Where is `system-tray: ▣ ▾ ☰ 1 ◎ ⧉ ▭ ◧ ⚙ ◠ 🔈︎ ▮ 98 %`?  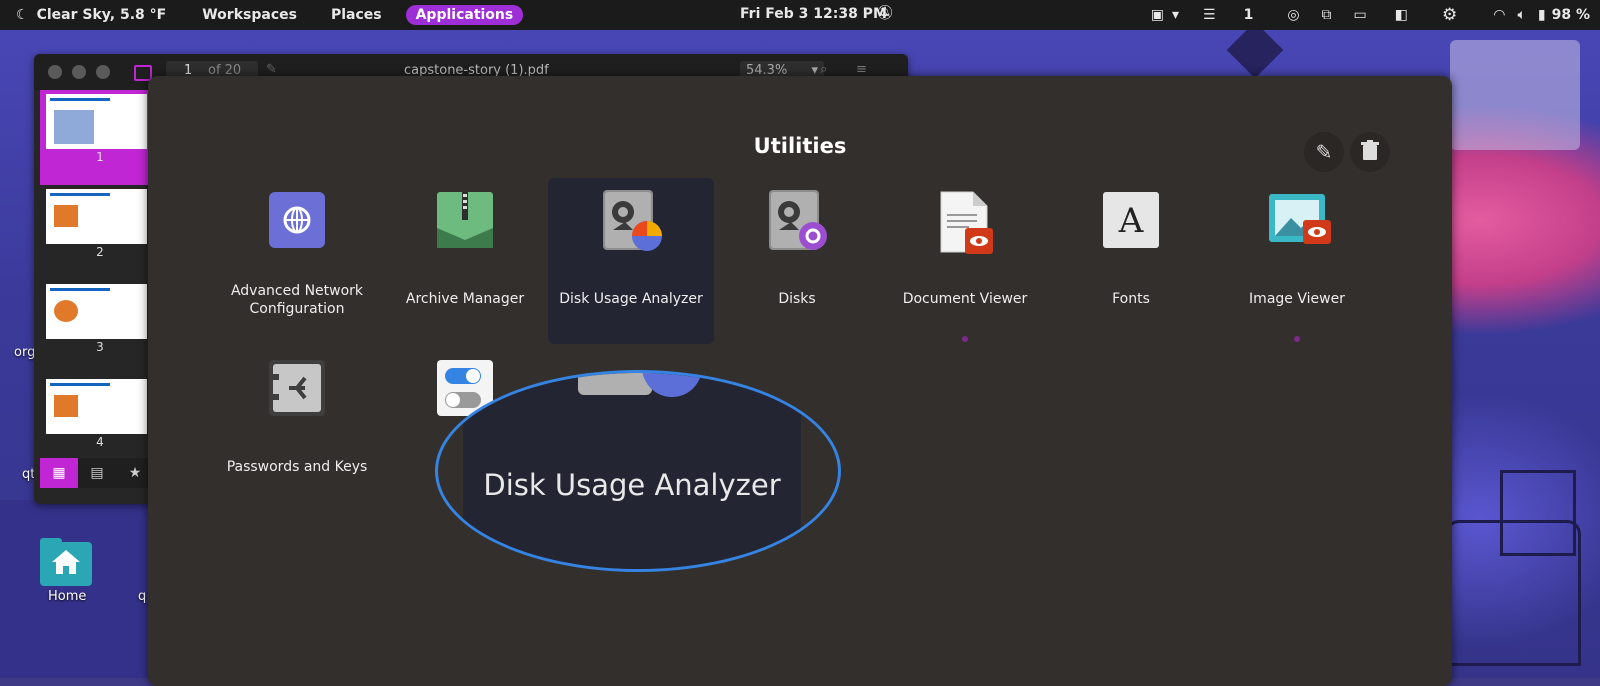 system-tray: ▣ ▾ ☰ 1 ◎ ⧉ ▭ ◧ ⚙ ◠ 🔈︎ ▮ 98 % is located at coordinates (1361, 15).